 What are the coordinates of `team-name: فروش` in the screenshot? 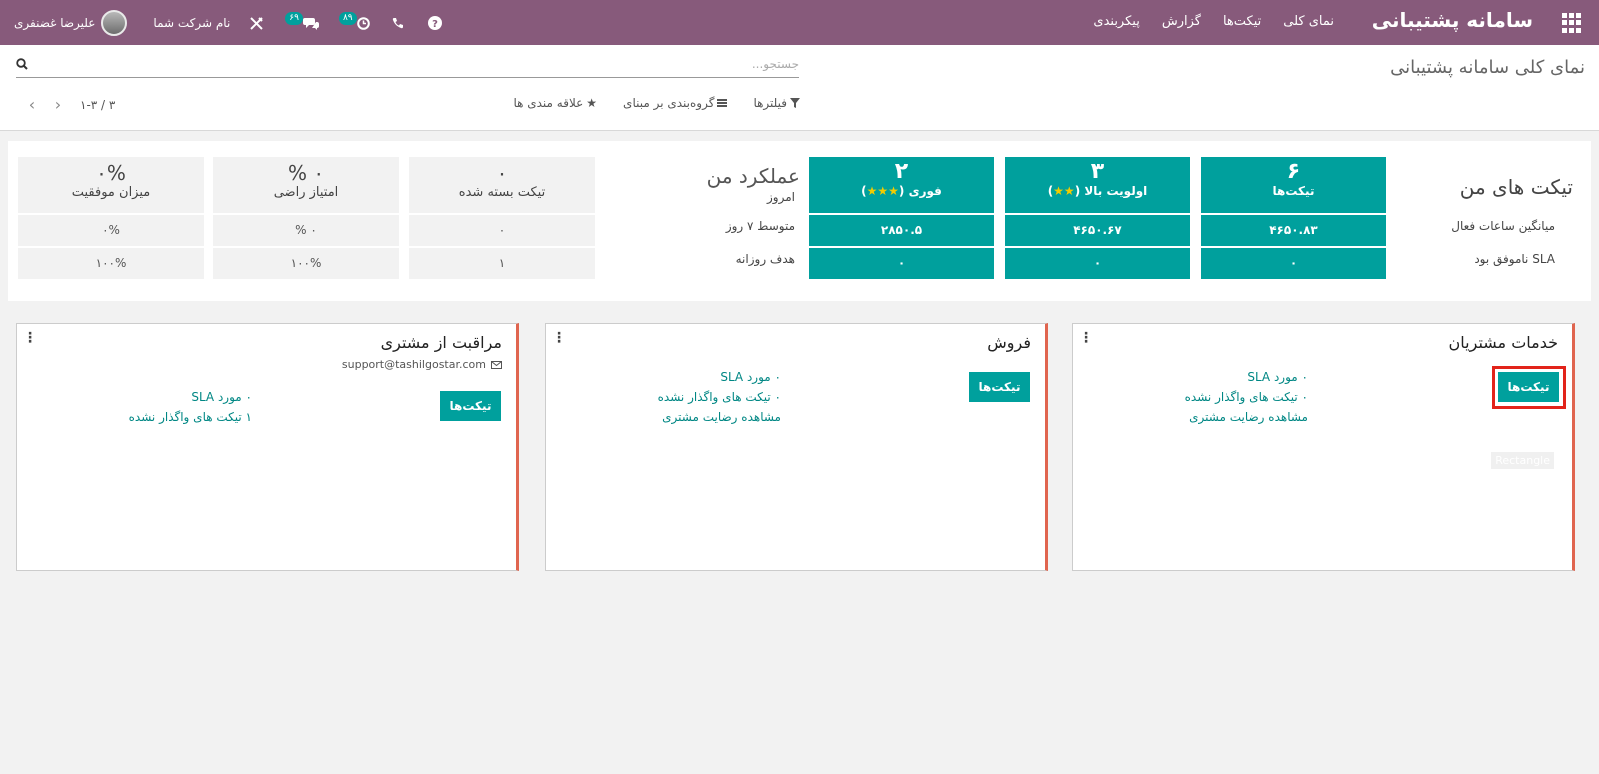 It's located at (1009, 342).